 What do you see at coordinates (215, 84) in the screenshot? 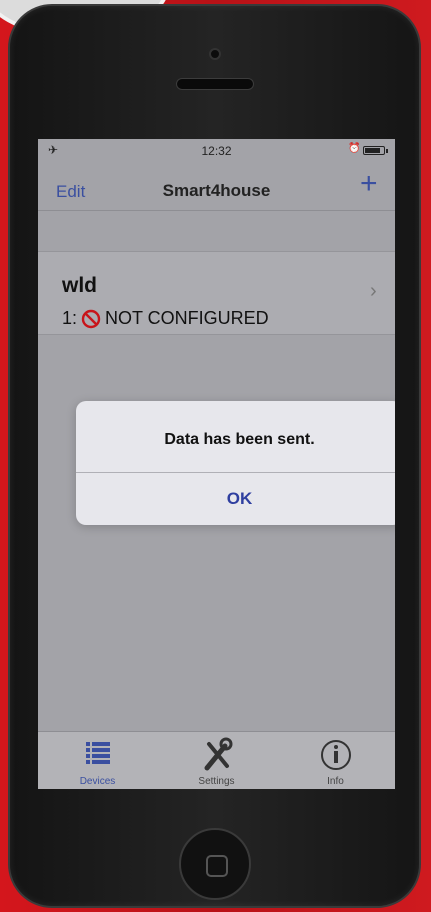
I see `earpiece-speaker` at bounding box center [215, 84].